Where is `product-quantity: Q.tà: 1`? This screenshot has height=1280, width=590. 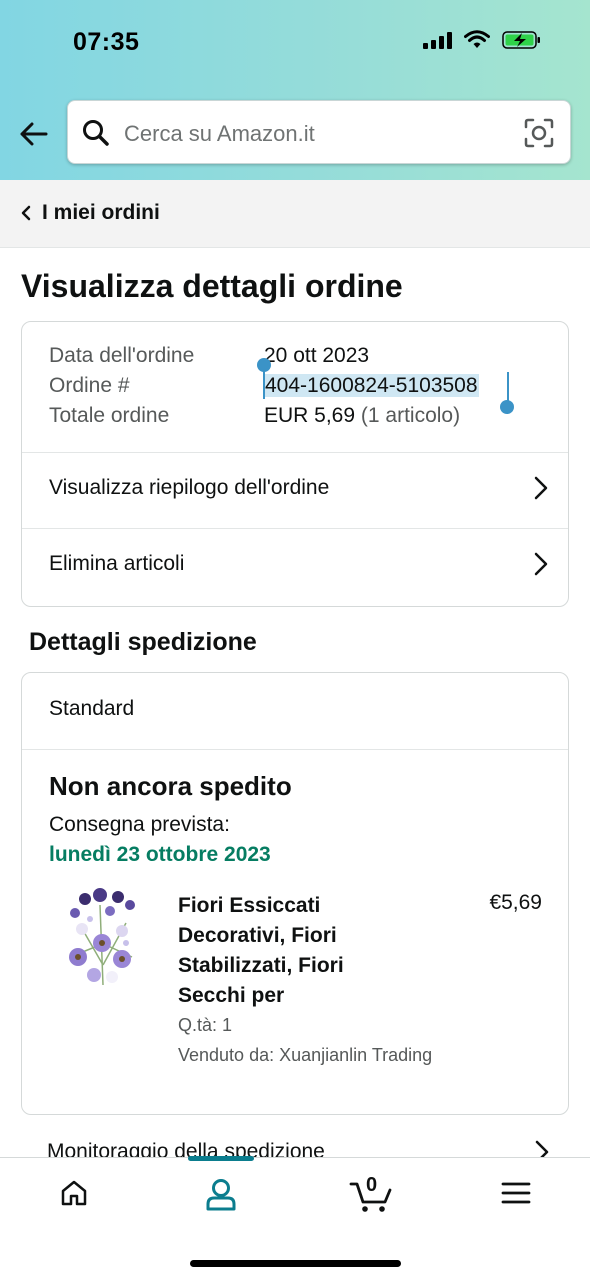 product-quantity: Q.tà: 1 is located at coordinates (205, 1025).